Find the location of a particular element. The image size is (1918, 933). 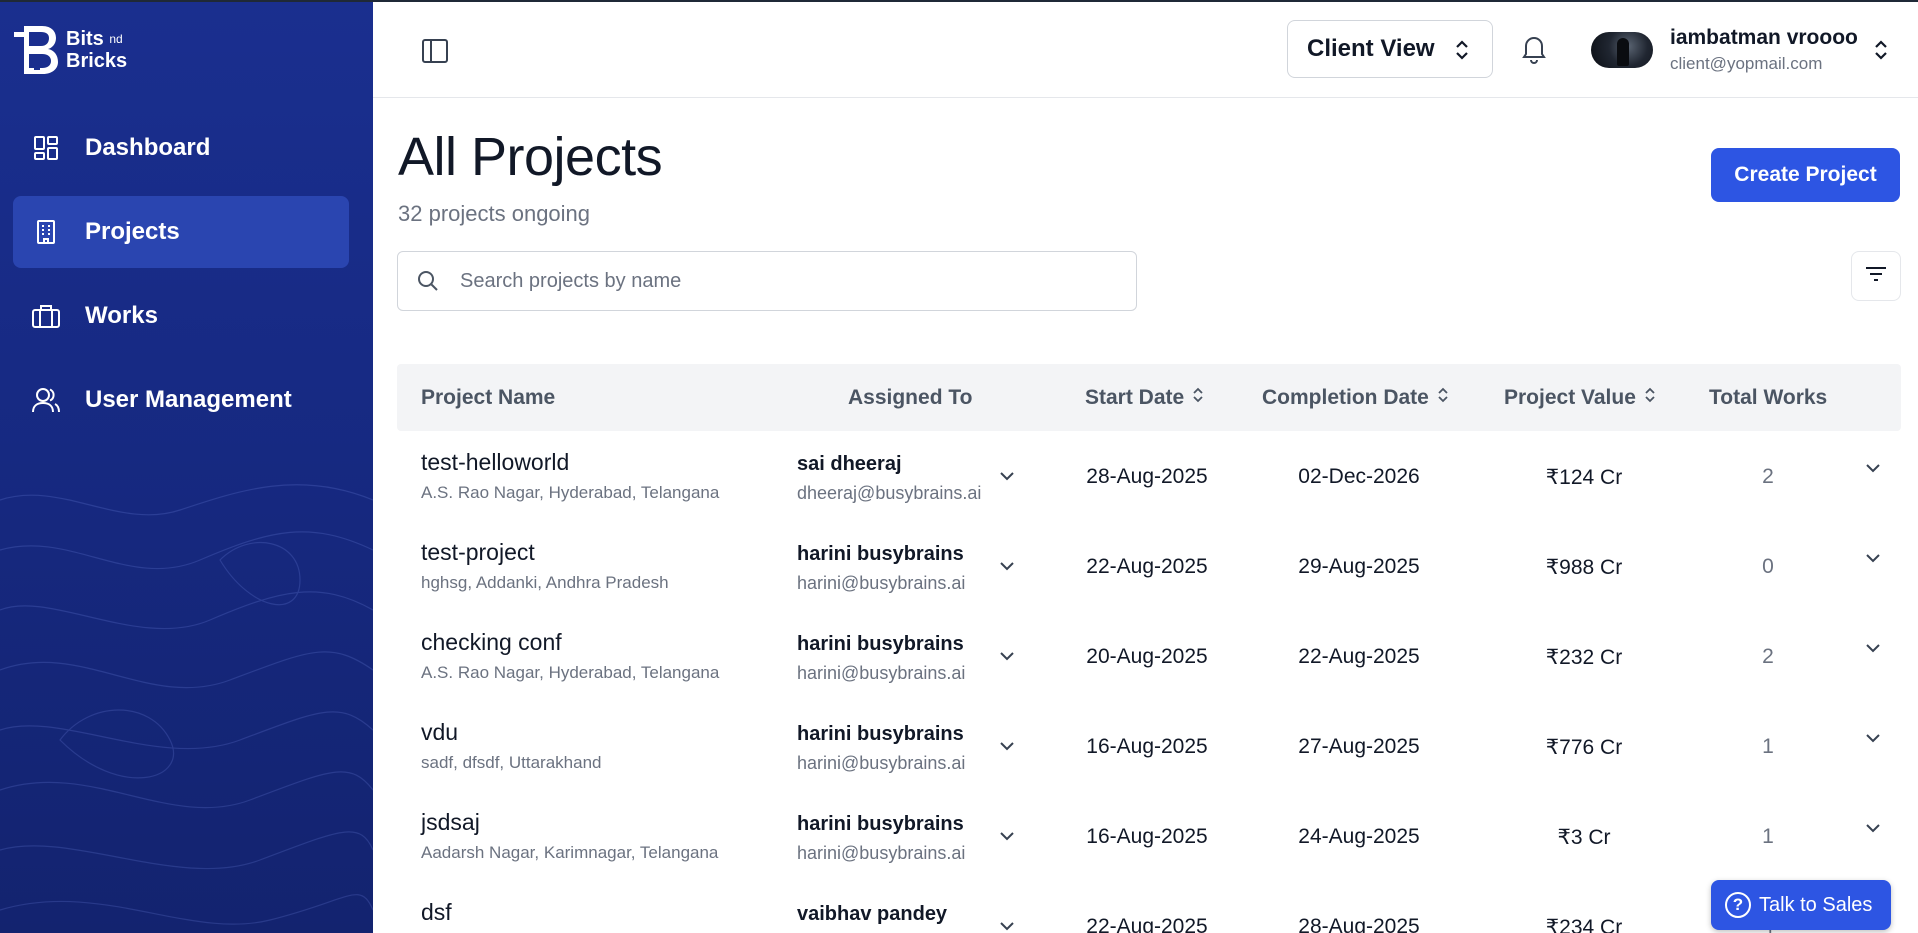

column-header-assigned-to: Assigned To is located at coordinates (910, 397).